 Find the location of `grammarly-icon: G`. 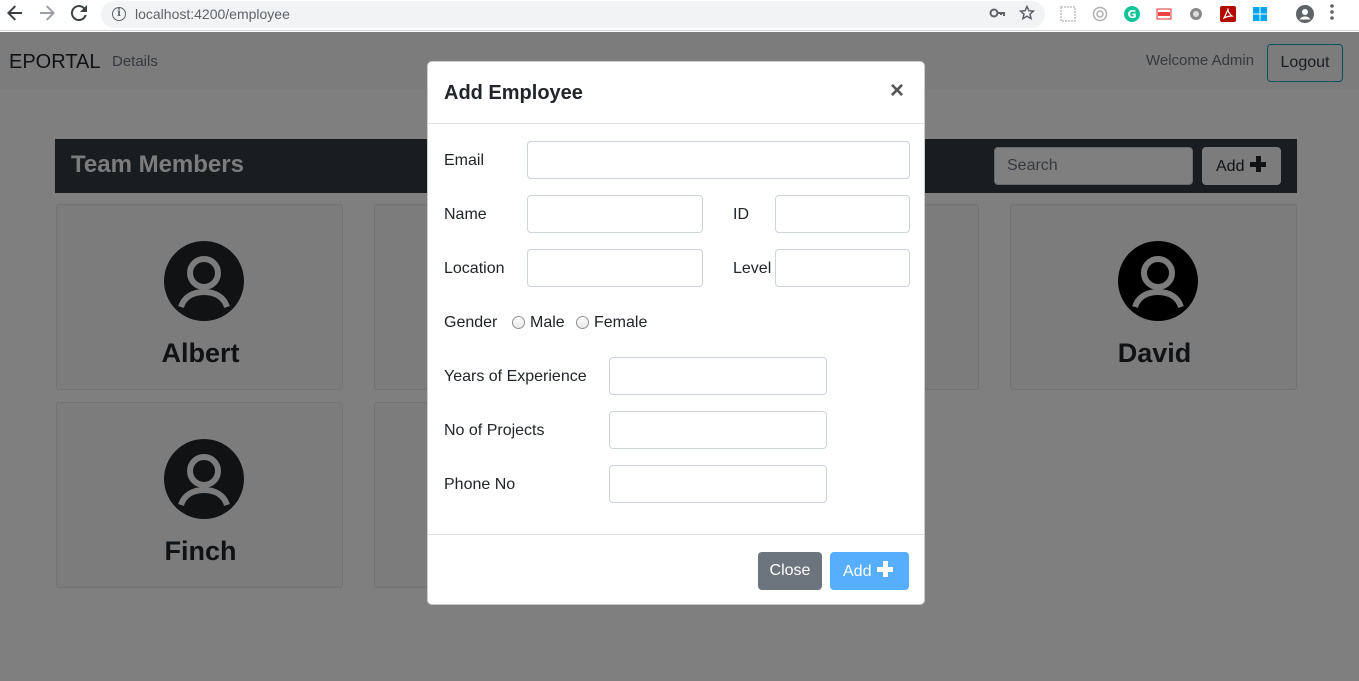

grammarly-icon: G is located at coordinates (1132, 14).